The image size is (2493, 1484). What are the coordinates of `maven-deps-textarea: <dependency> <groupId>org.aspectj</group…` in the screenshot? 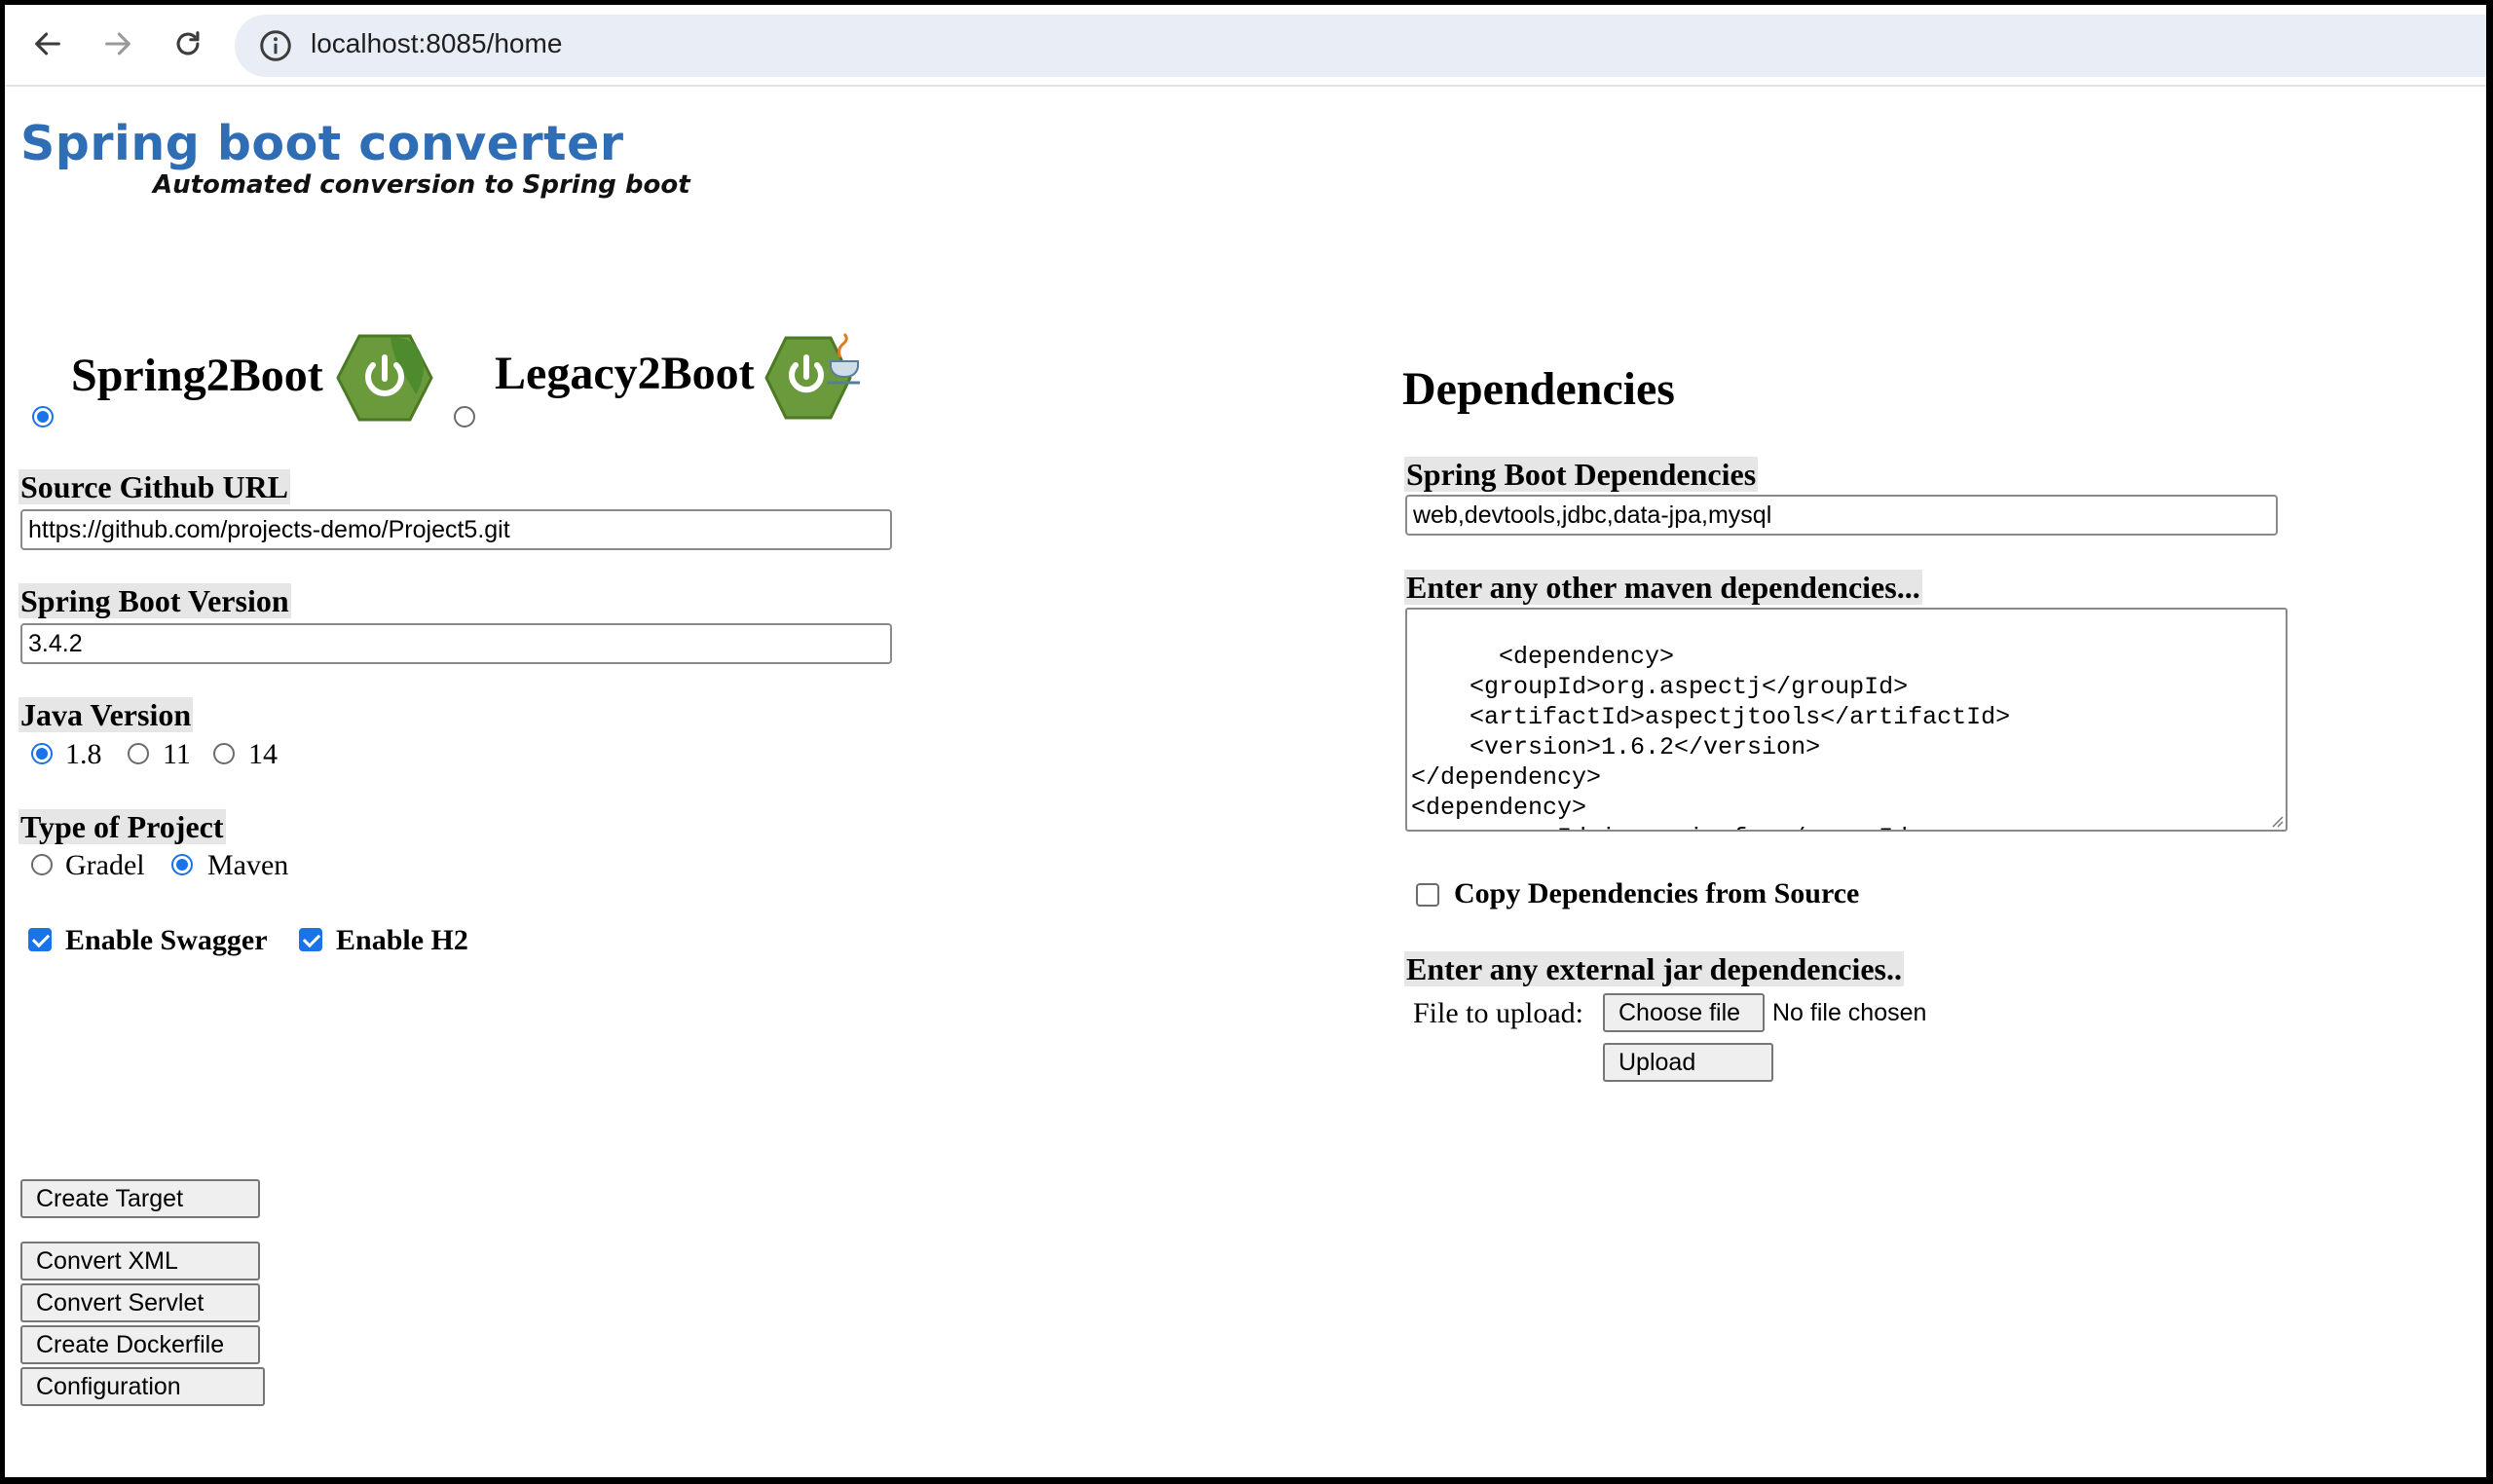 It's located at (1847, 720).